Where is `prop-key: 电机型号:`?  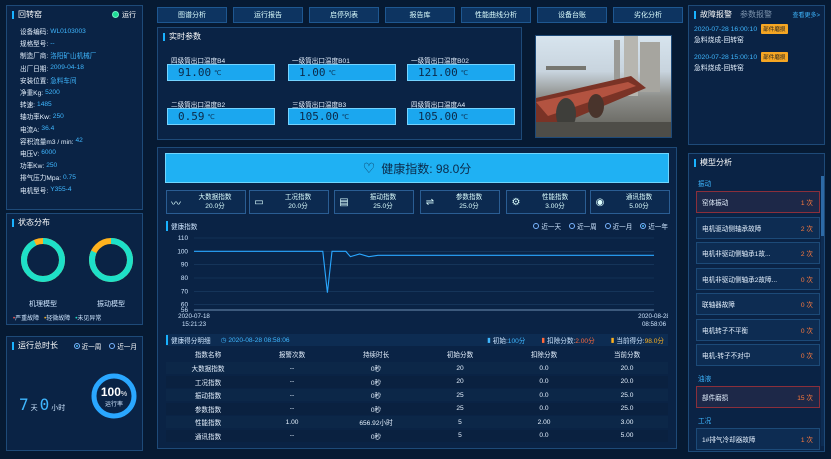 prop-key: 电机型号: is located at coordinates (34, 191).